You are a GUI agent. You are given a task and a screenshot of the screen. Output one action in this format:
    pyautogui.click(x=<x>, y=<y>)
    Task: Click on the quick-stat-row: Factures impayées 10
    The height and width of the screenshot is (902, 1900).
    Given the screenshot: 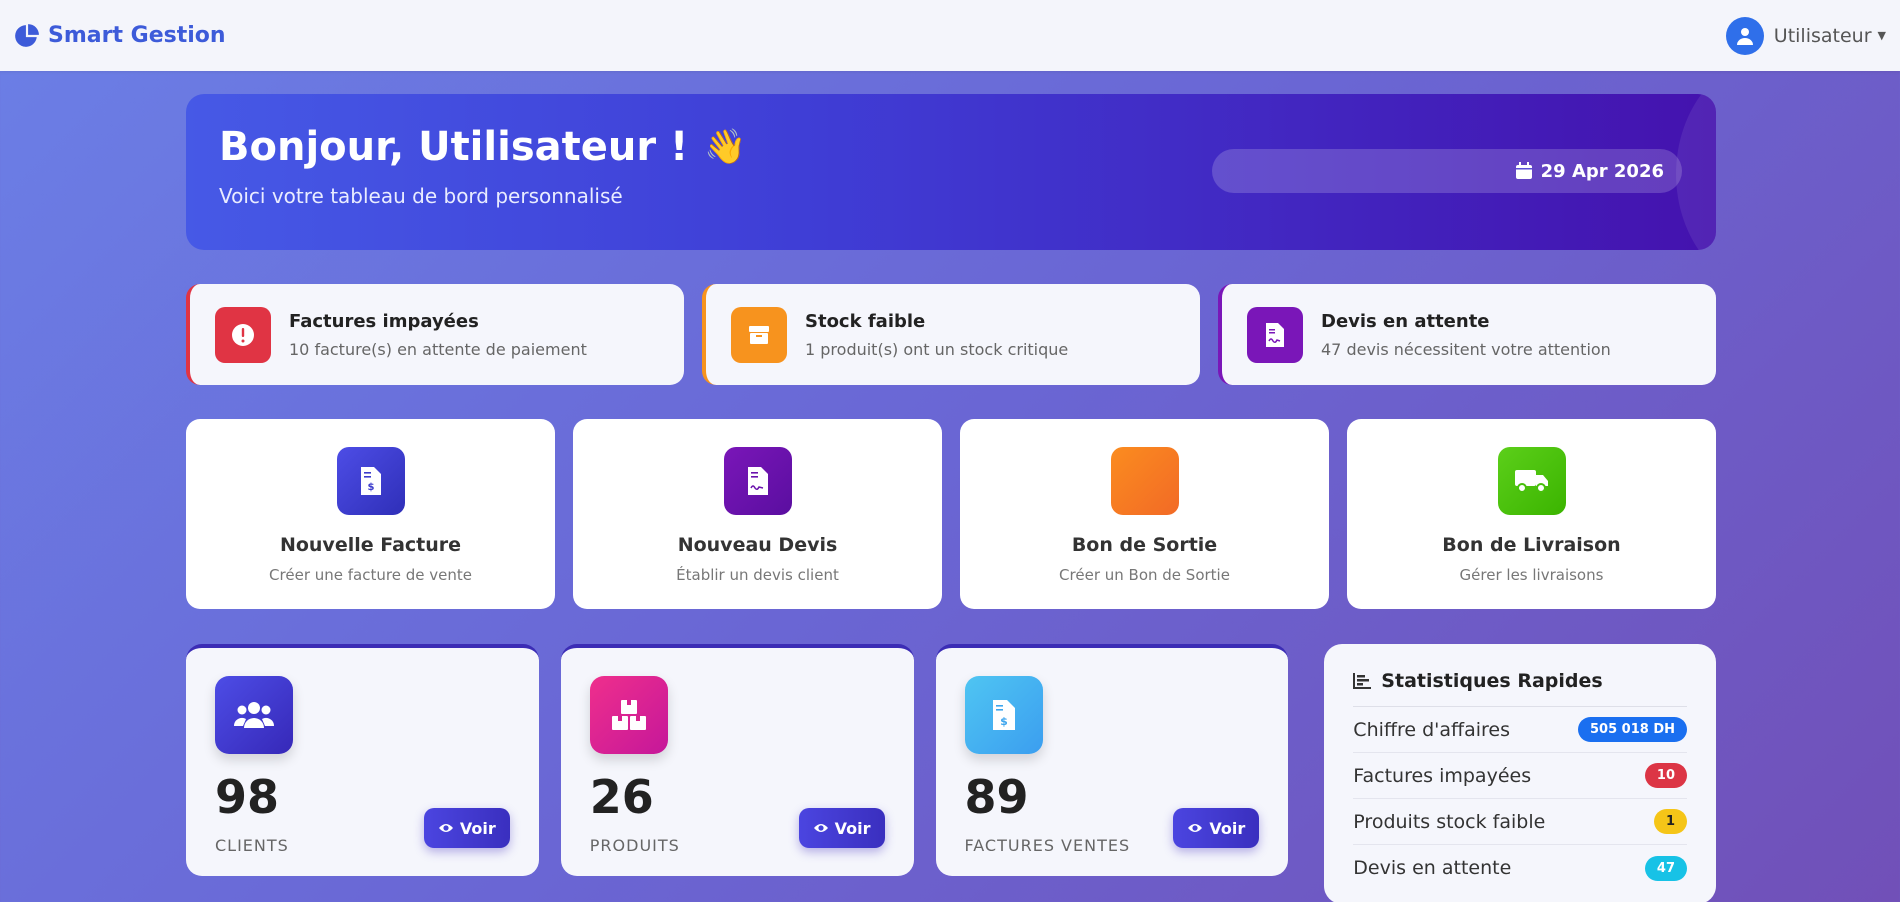 What is the action you would take?
    pyautogui.click(x=1520, y=776)
    